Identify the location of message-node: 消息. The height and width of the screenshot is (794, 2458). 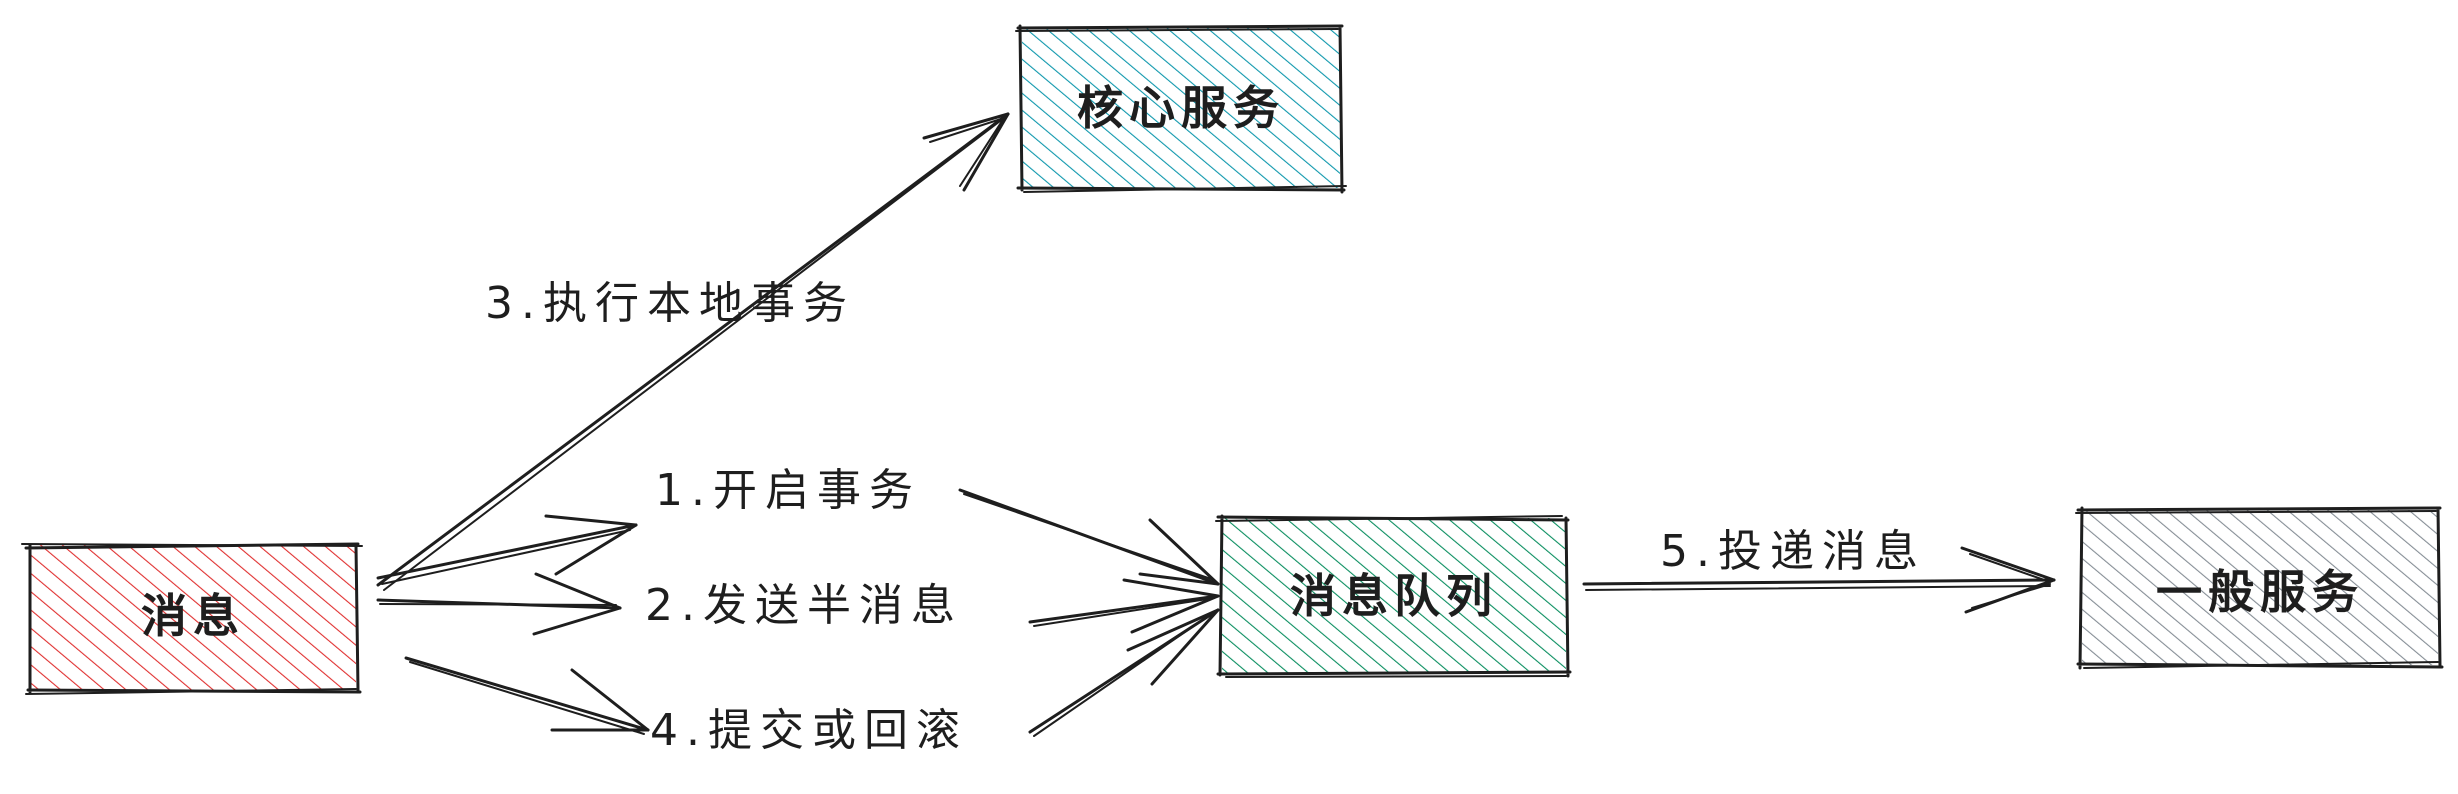
(192, 618).